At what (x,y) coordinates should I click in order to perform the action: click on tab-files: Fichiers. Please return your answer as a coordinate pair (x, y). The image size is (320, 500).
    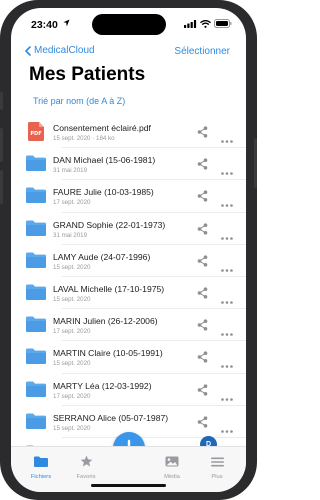
    Looking at the image, I should click on (41, 467).